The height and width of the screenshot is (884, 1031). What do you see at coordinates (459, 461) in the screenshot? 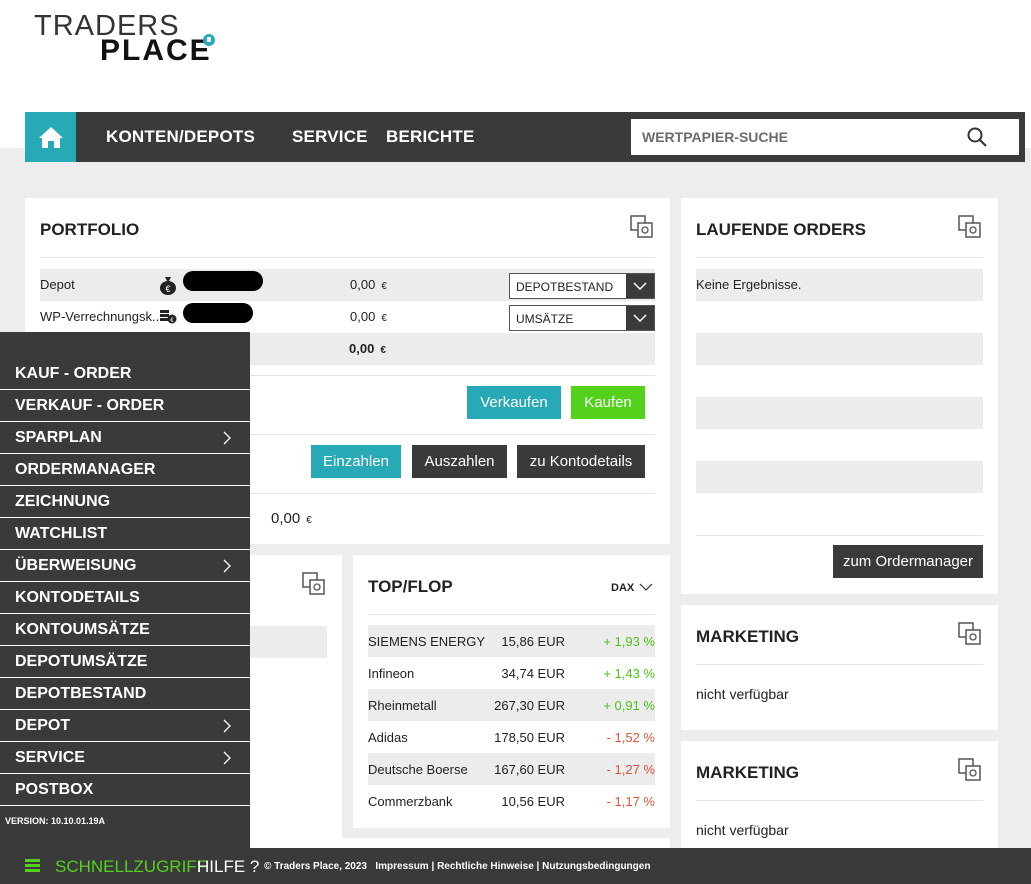
I see `withdraw-button: Auszahlen` at bounding box center [459, 461].